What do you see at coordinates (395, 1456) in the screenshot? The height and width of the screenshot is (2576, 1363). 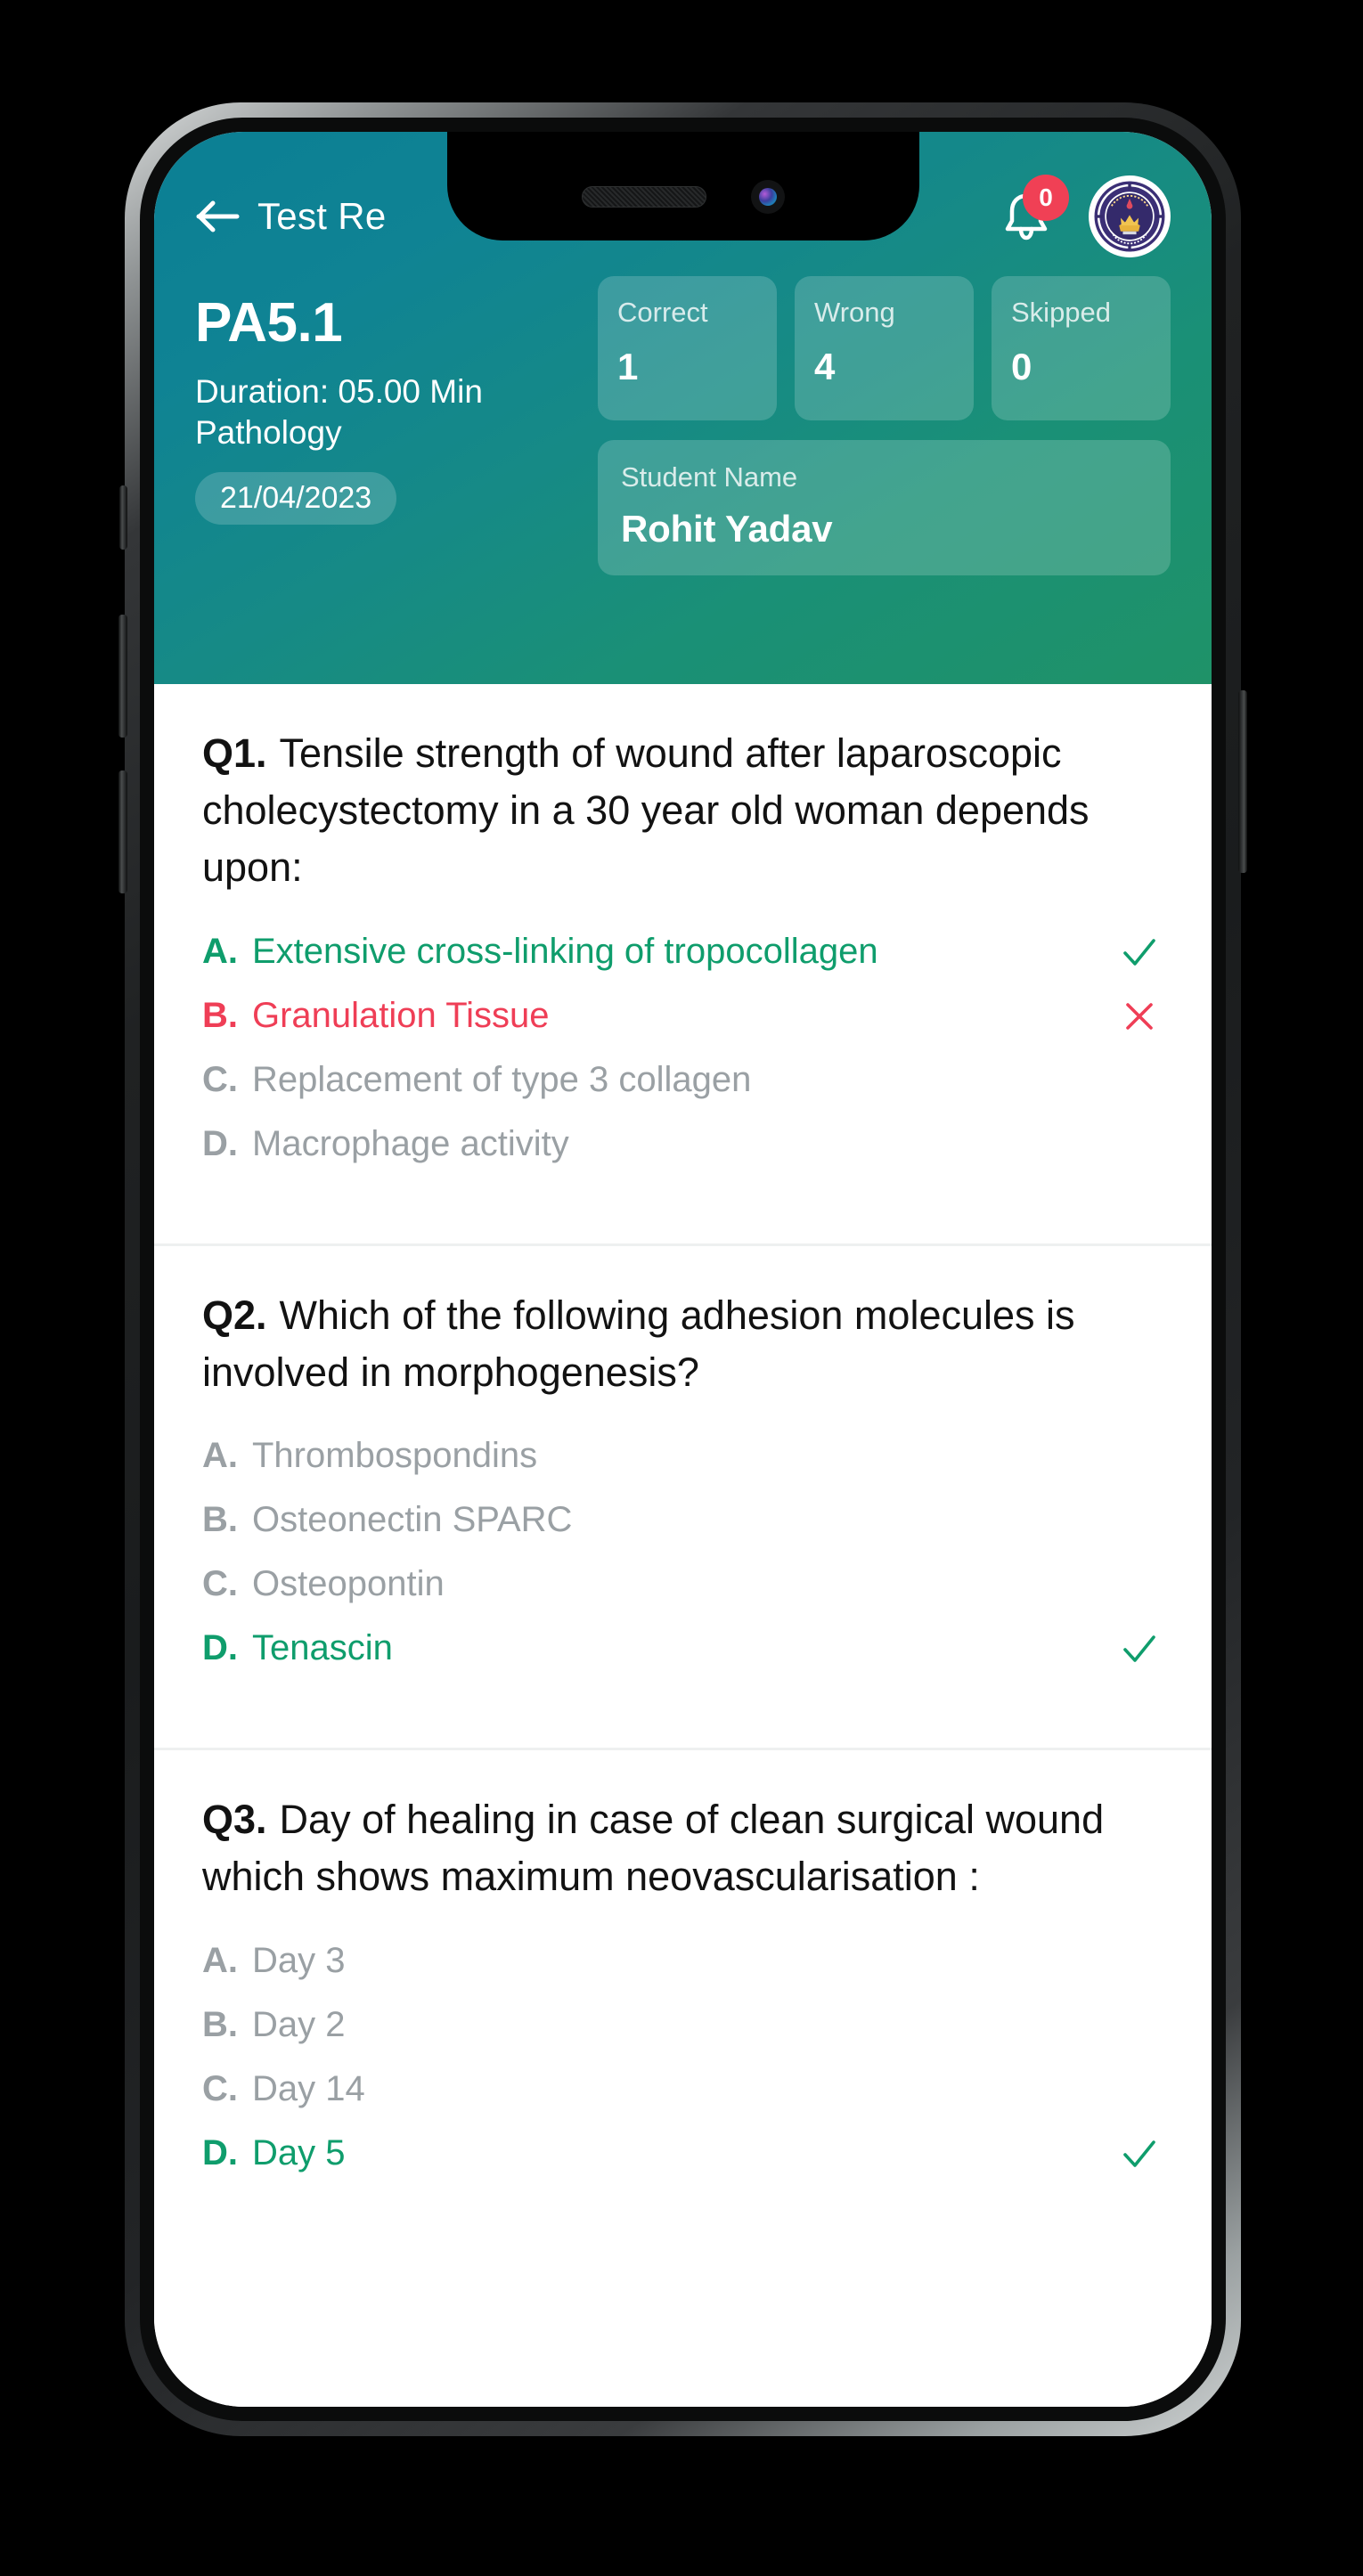 I see `option-text: Thrombospondins` at bounding box center [395, 1456].